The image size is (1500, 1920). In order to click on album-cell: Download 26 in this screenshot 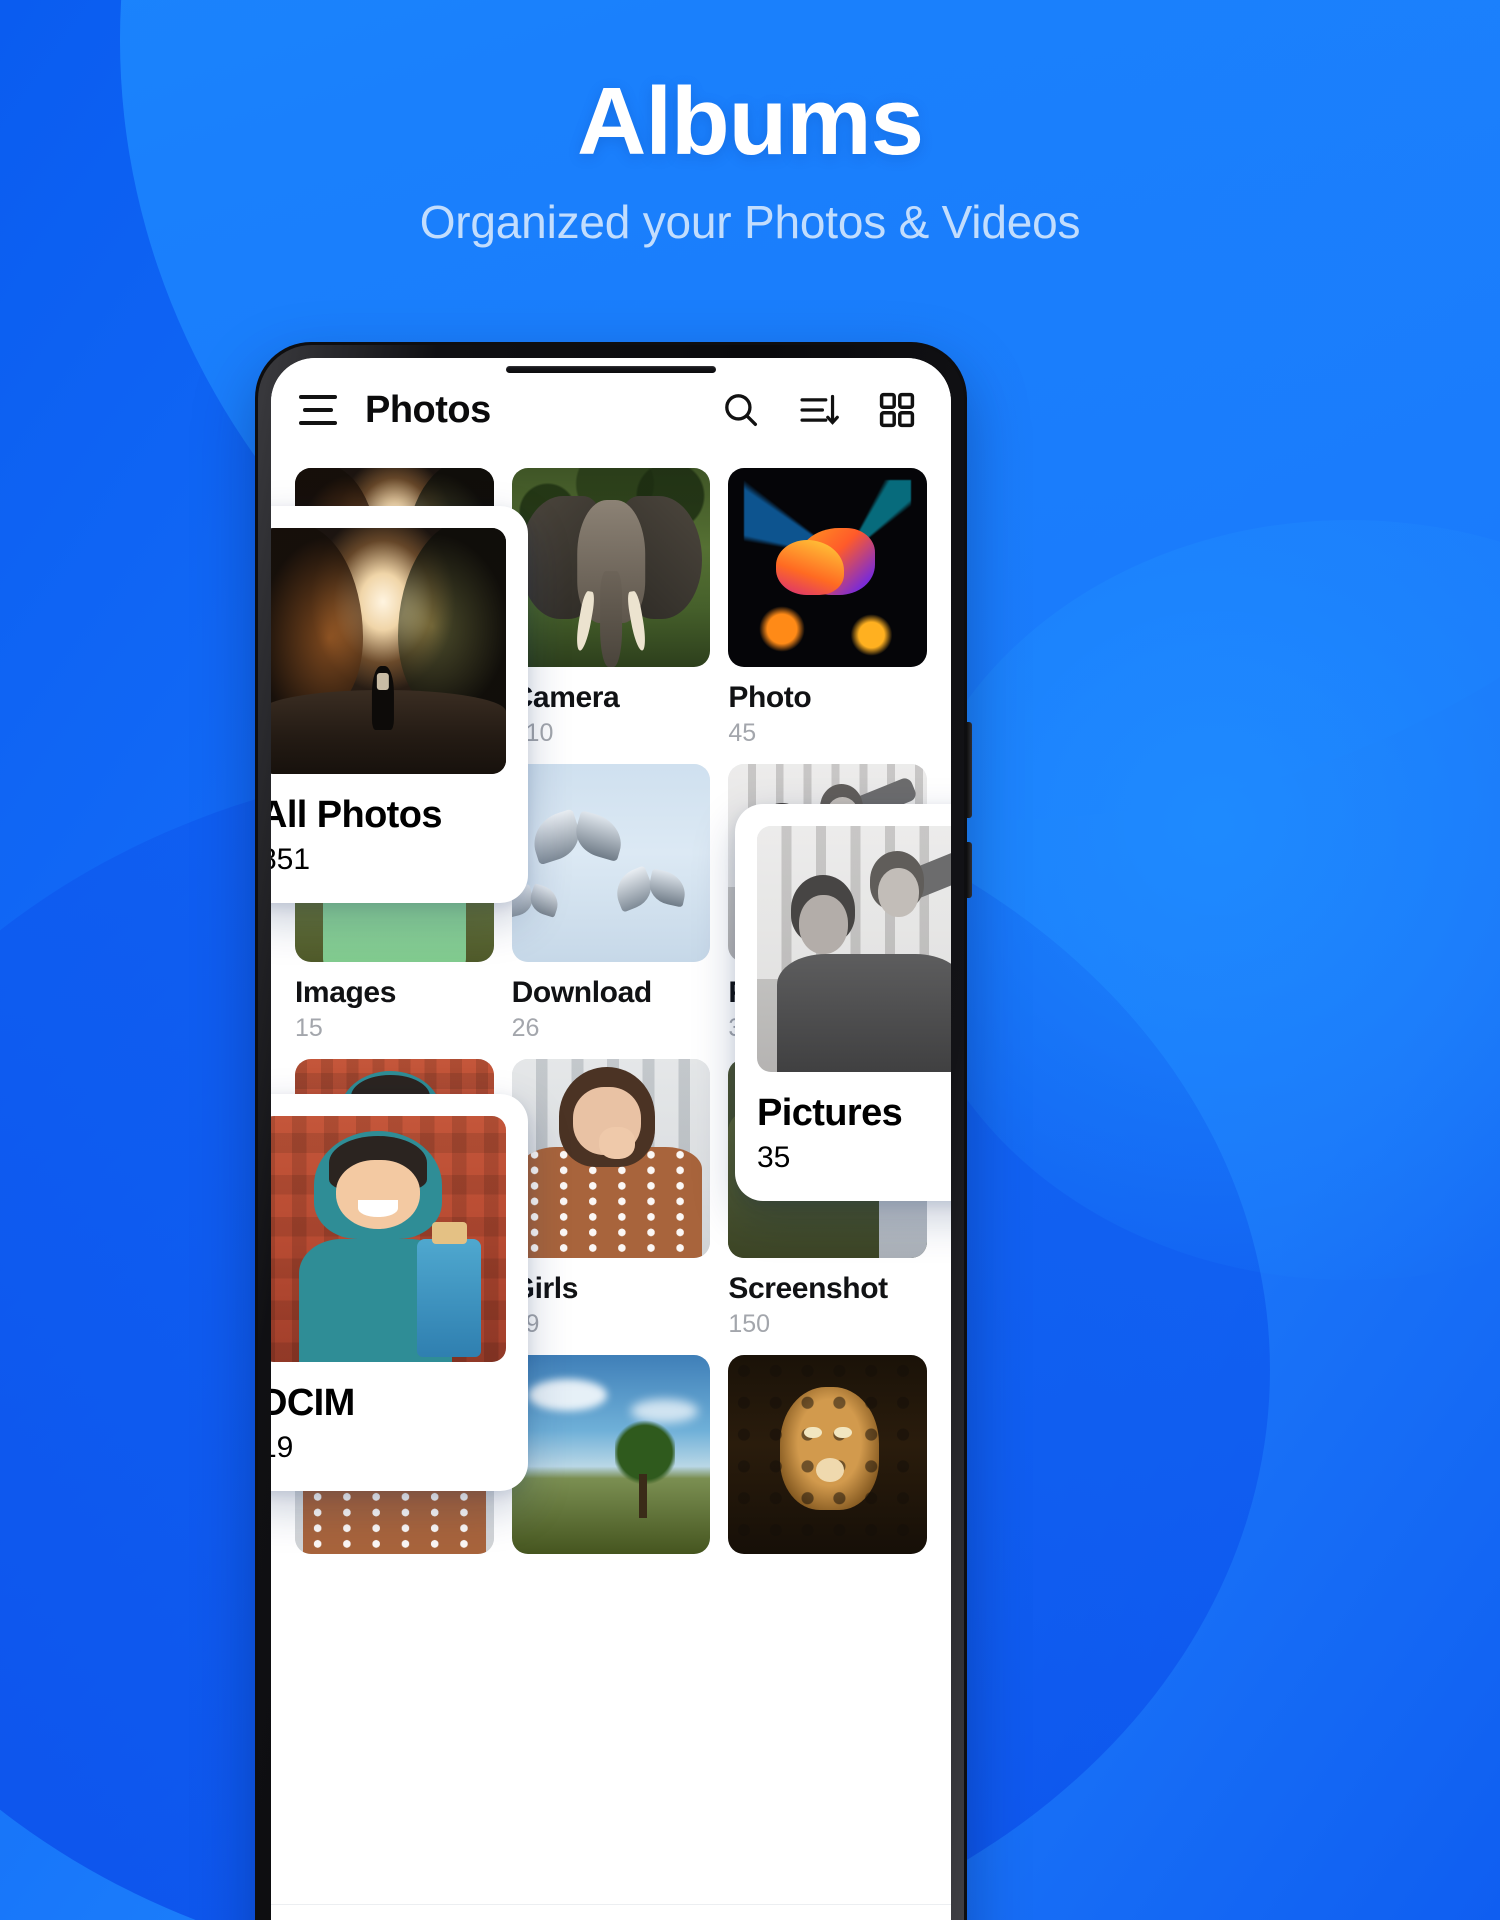, I will do `click(611, 903)`.